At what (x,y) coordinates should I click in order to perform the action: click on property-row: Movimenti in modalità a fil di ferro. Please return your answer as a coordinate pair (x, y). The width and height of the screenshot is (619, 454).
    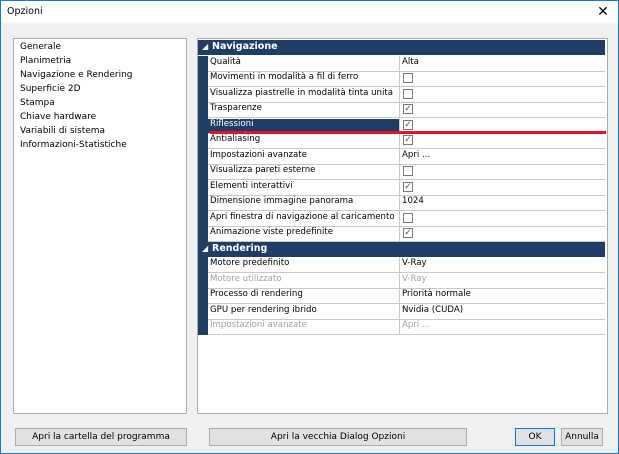
    Looking at the image, I should click on (401, 79).